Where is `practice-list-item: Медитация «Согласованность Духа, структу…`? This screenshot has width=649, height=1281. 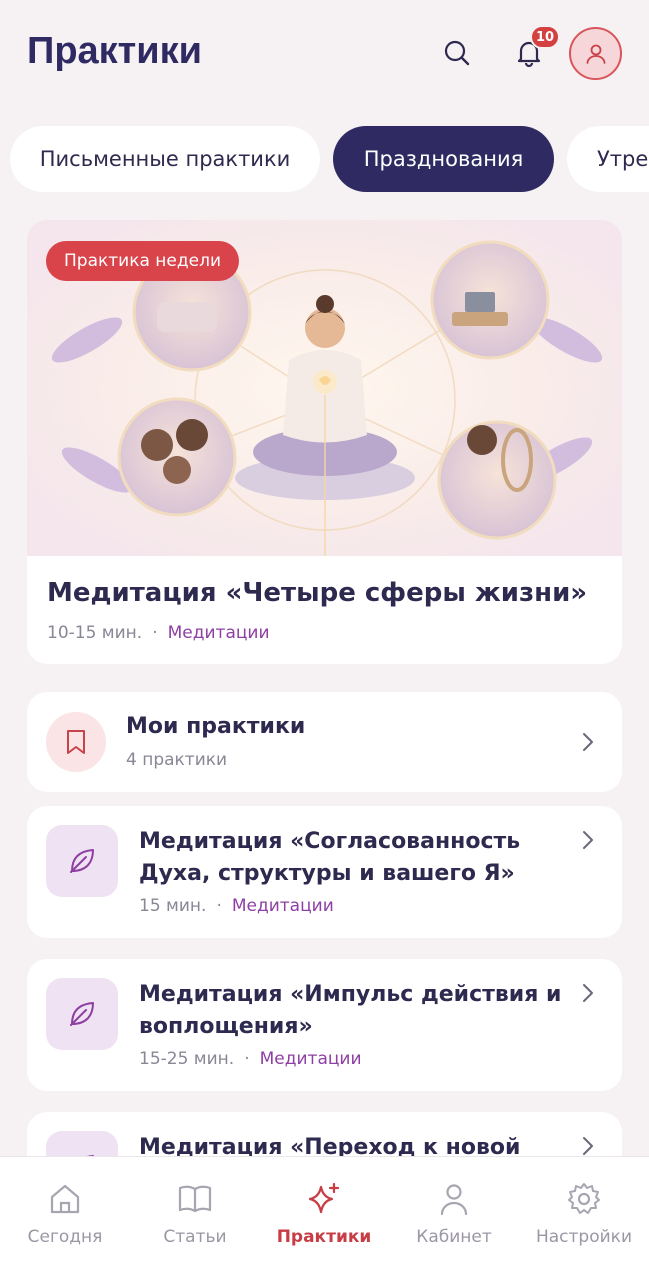
practice-list-item: Медитация «Согласованность Духа, структу… is located at coordinates (324, 872).